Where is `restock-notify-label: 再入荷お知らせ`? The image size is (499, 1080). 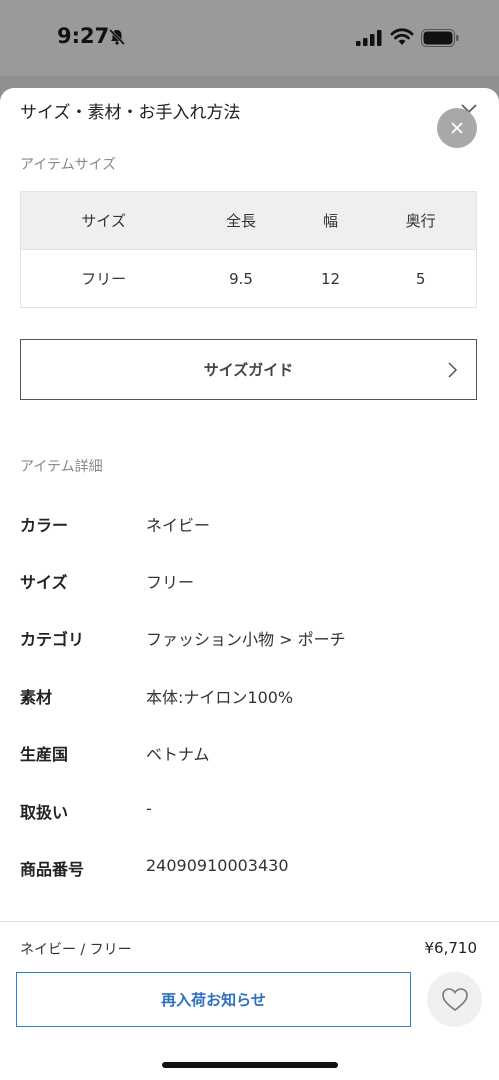 restock-notify-label: 再入荷お知らせ is located at coordinates (213, 1000).